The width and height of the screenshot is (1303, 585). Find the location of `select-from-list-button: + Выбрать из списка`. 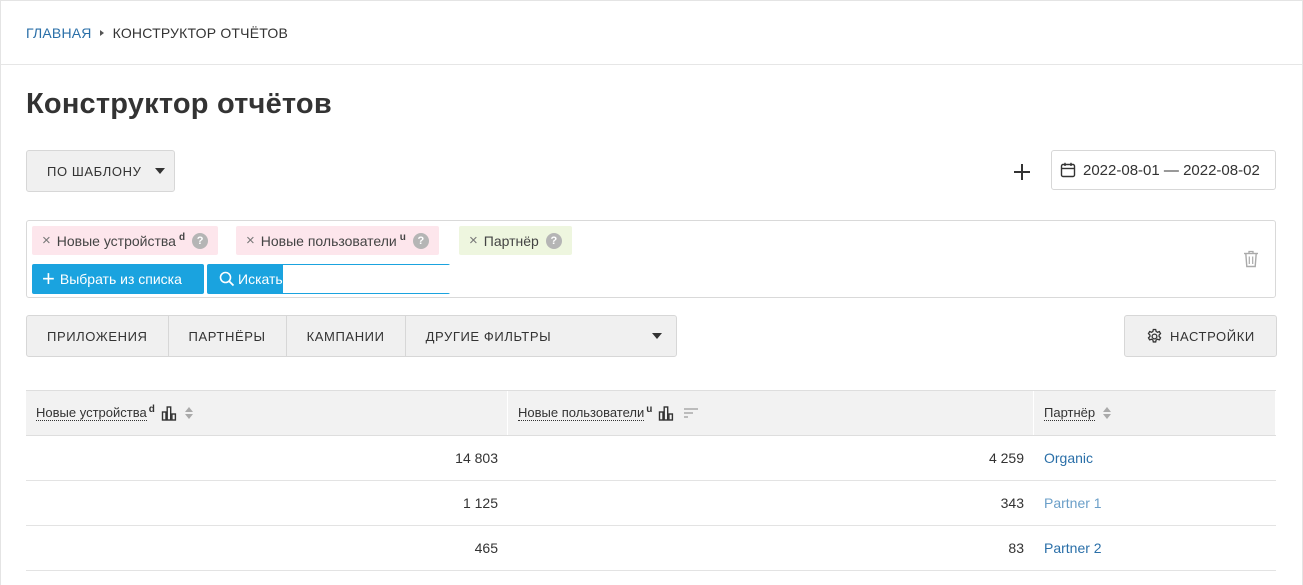

select-from-list-button: + Выбрать из списка is located at coordinates (118, 279).